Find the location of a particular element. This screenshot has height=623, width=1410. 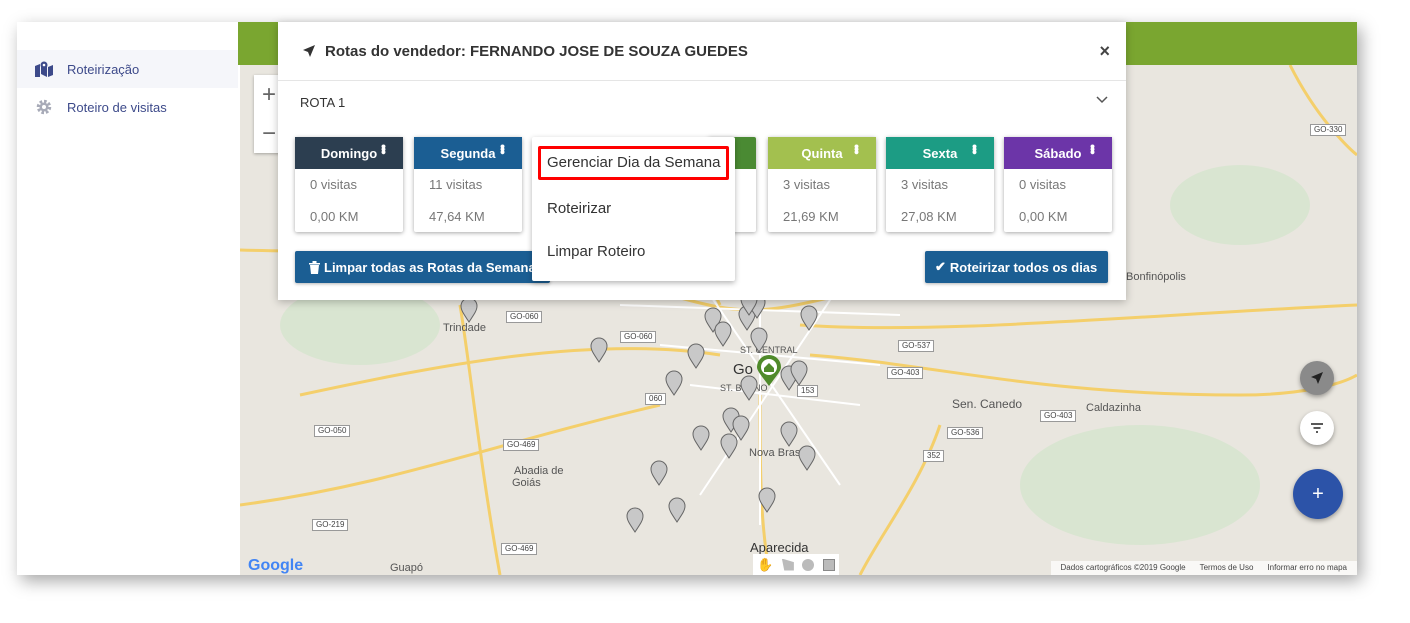

google-logo: Google is located at coordinates (276, 565).